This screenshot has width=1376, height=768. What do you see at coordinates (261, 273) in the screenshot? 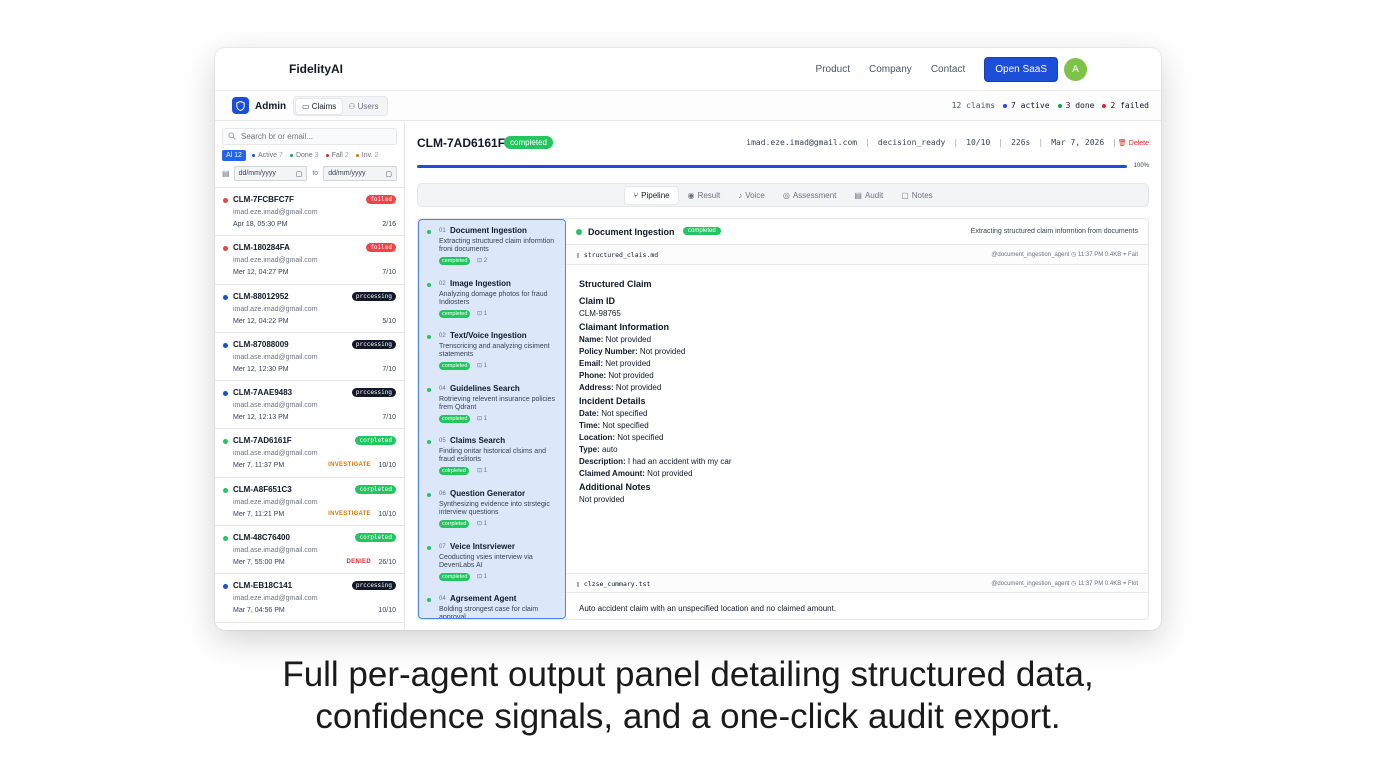
I see `claim-date: Mer 12, 04:27 PM` at bounding box center [261, 273].